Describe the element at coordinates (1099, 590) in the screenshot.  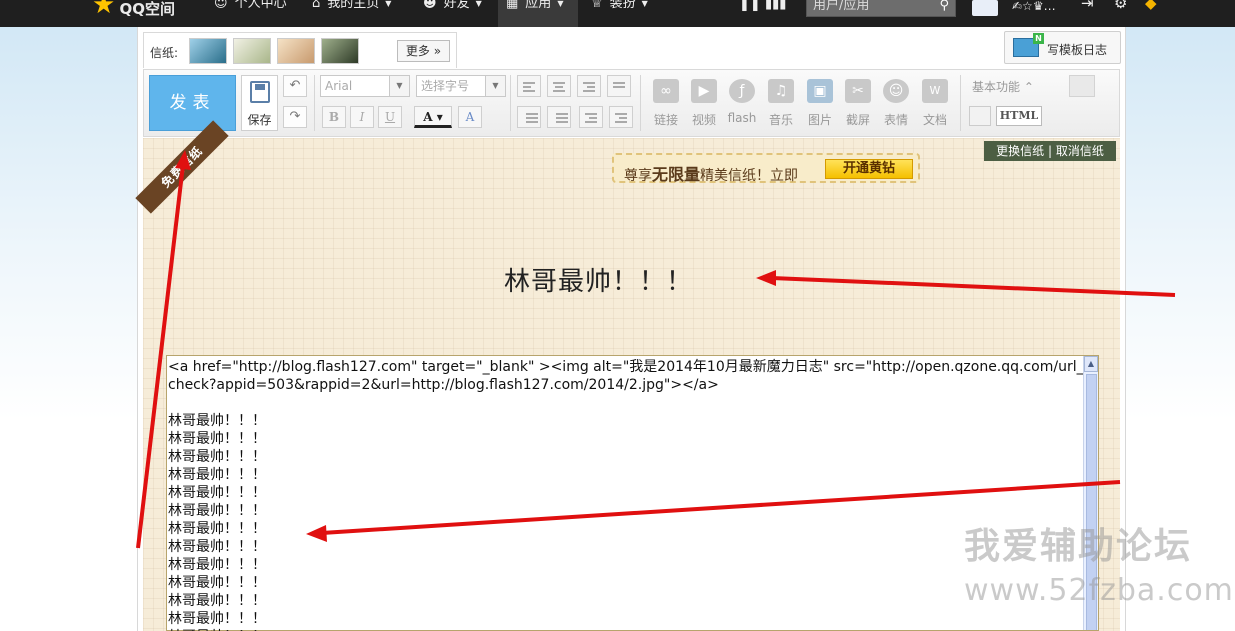
I see `watermark-url: www.52fzba.com` at that location.